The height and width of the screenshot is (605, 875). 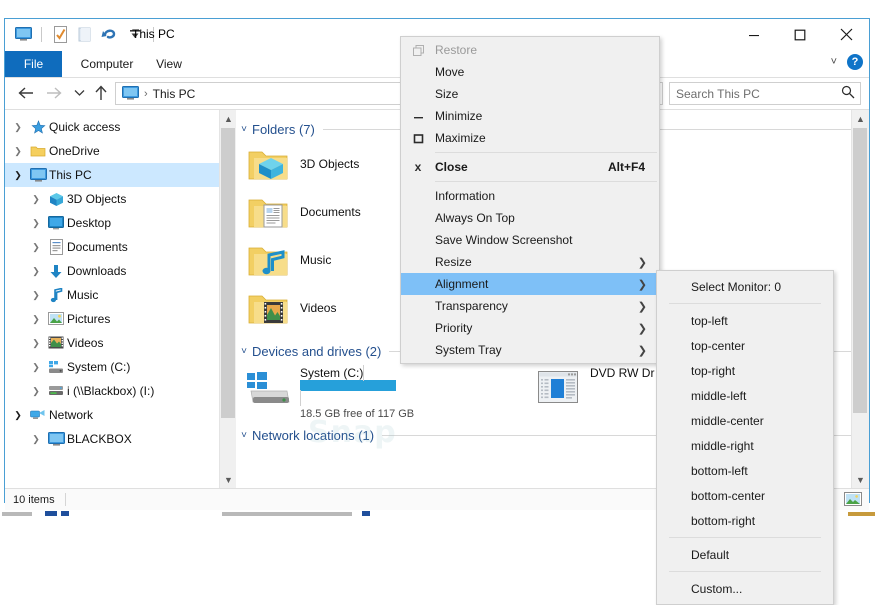 What do you see at coordinates (530, 94) in the screenshot?
I see `menu-item-size: Size` at bounding box center [530, 94].